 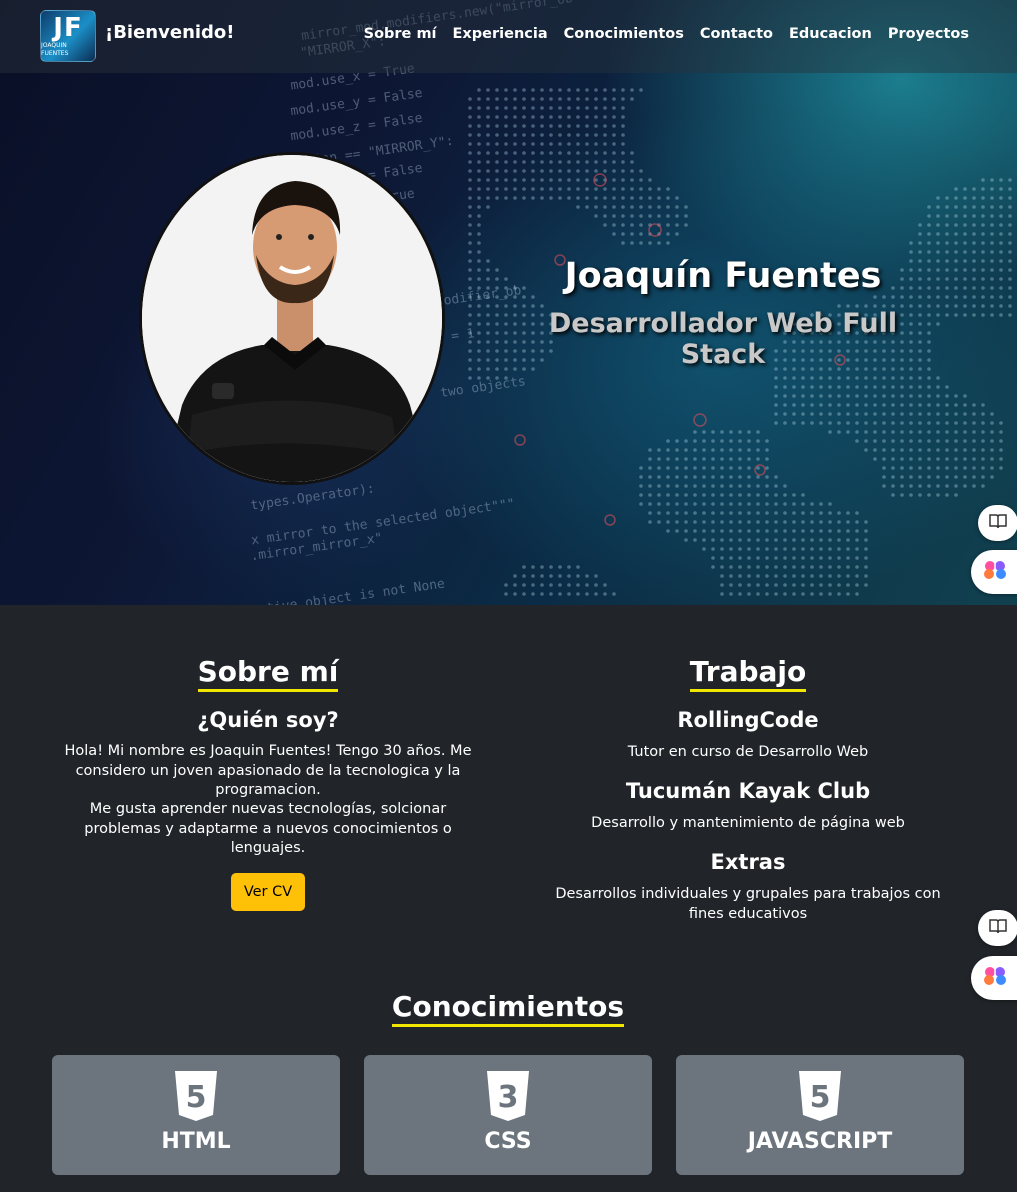 I want to click on brain-icon, so click(x=995, y=572).